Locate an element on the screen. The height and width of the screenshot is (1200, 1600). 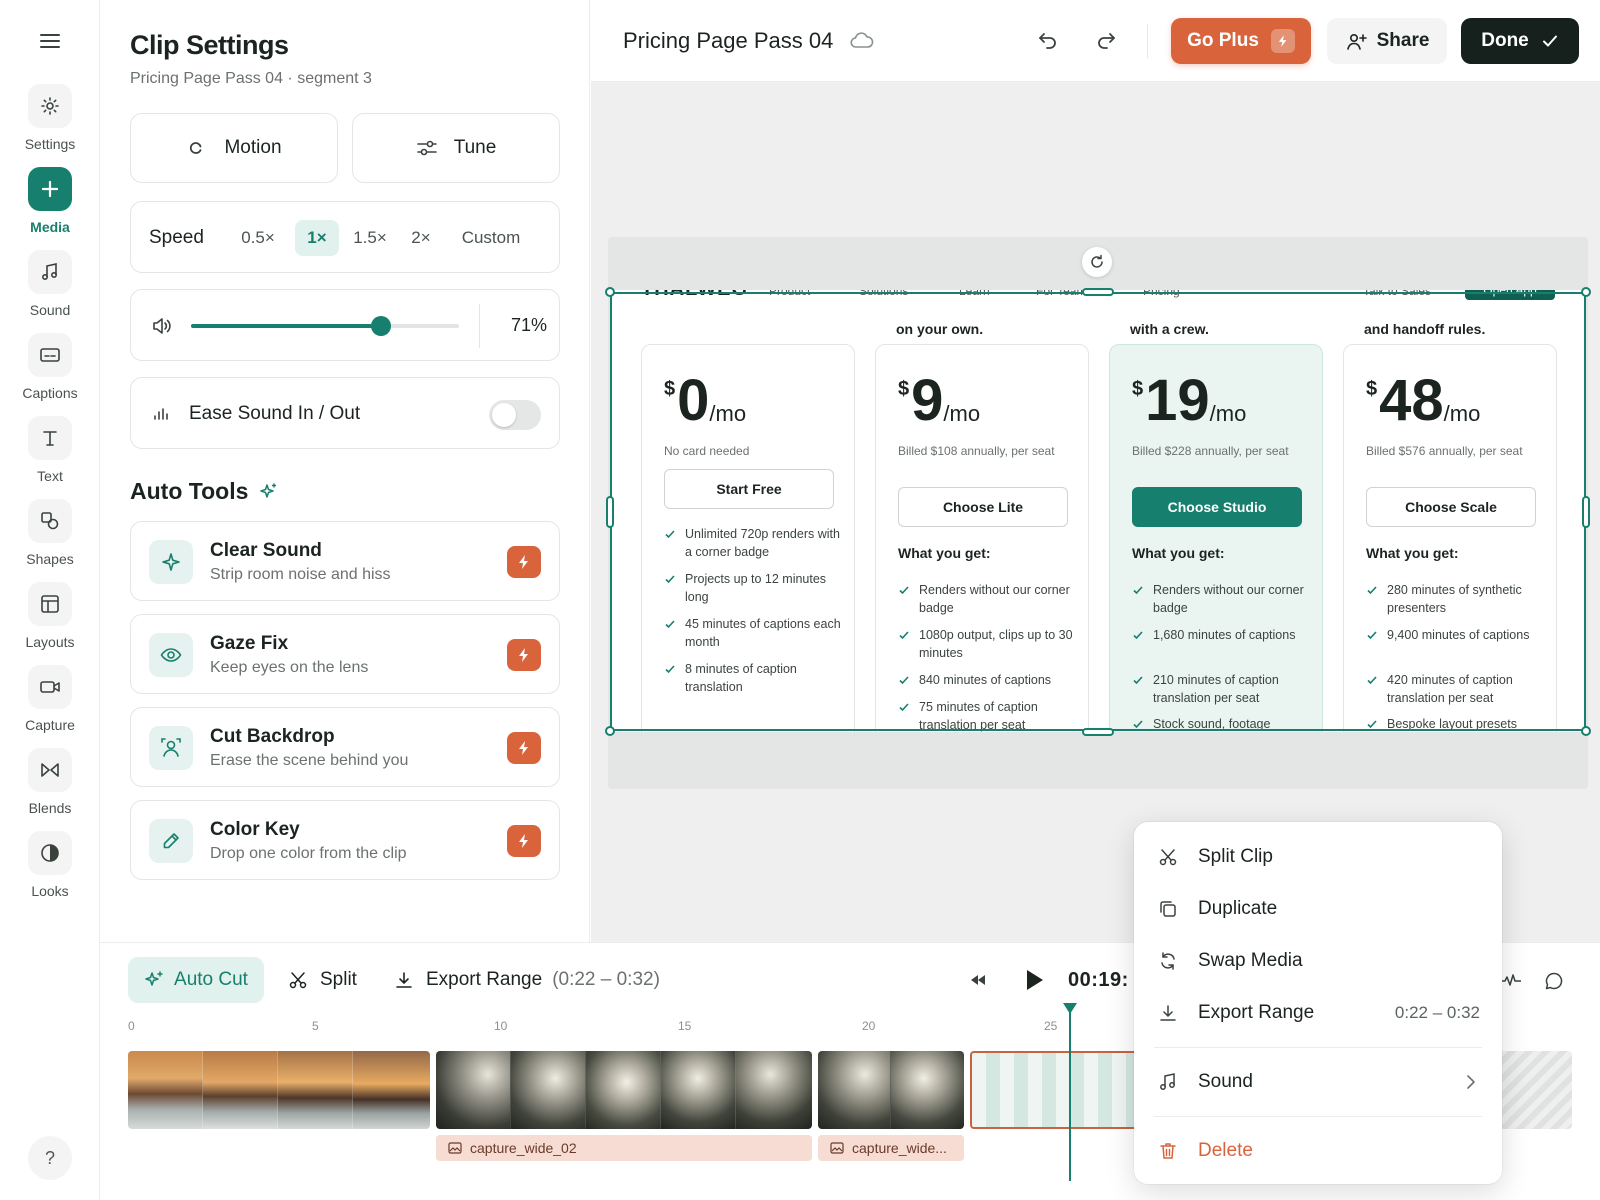
go-plus-button: Go Plus is located at coordinates (1241, 41).